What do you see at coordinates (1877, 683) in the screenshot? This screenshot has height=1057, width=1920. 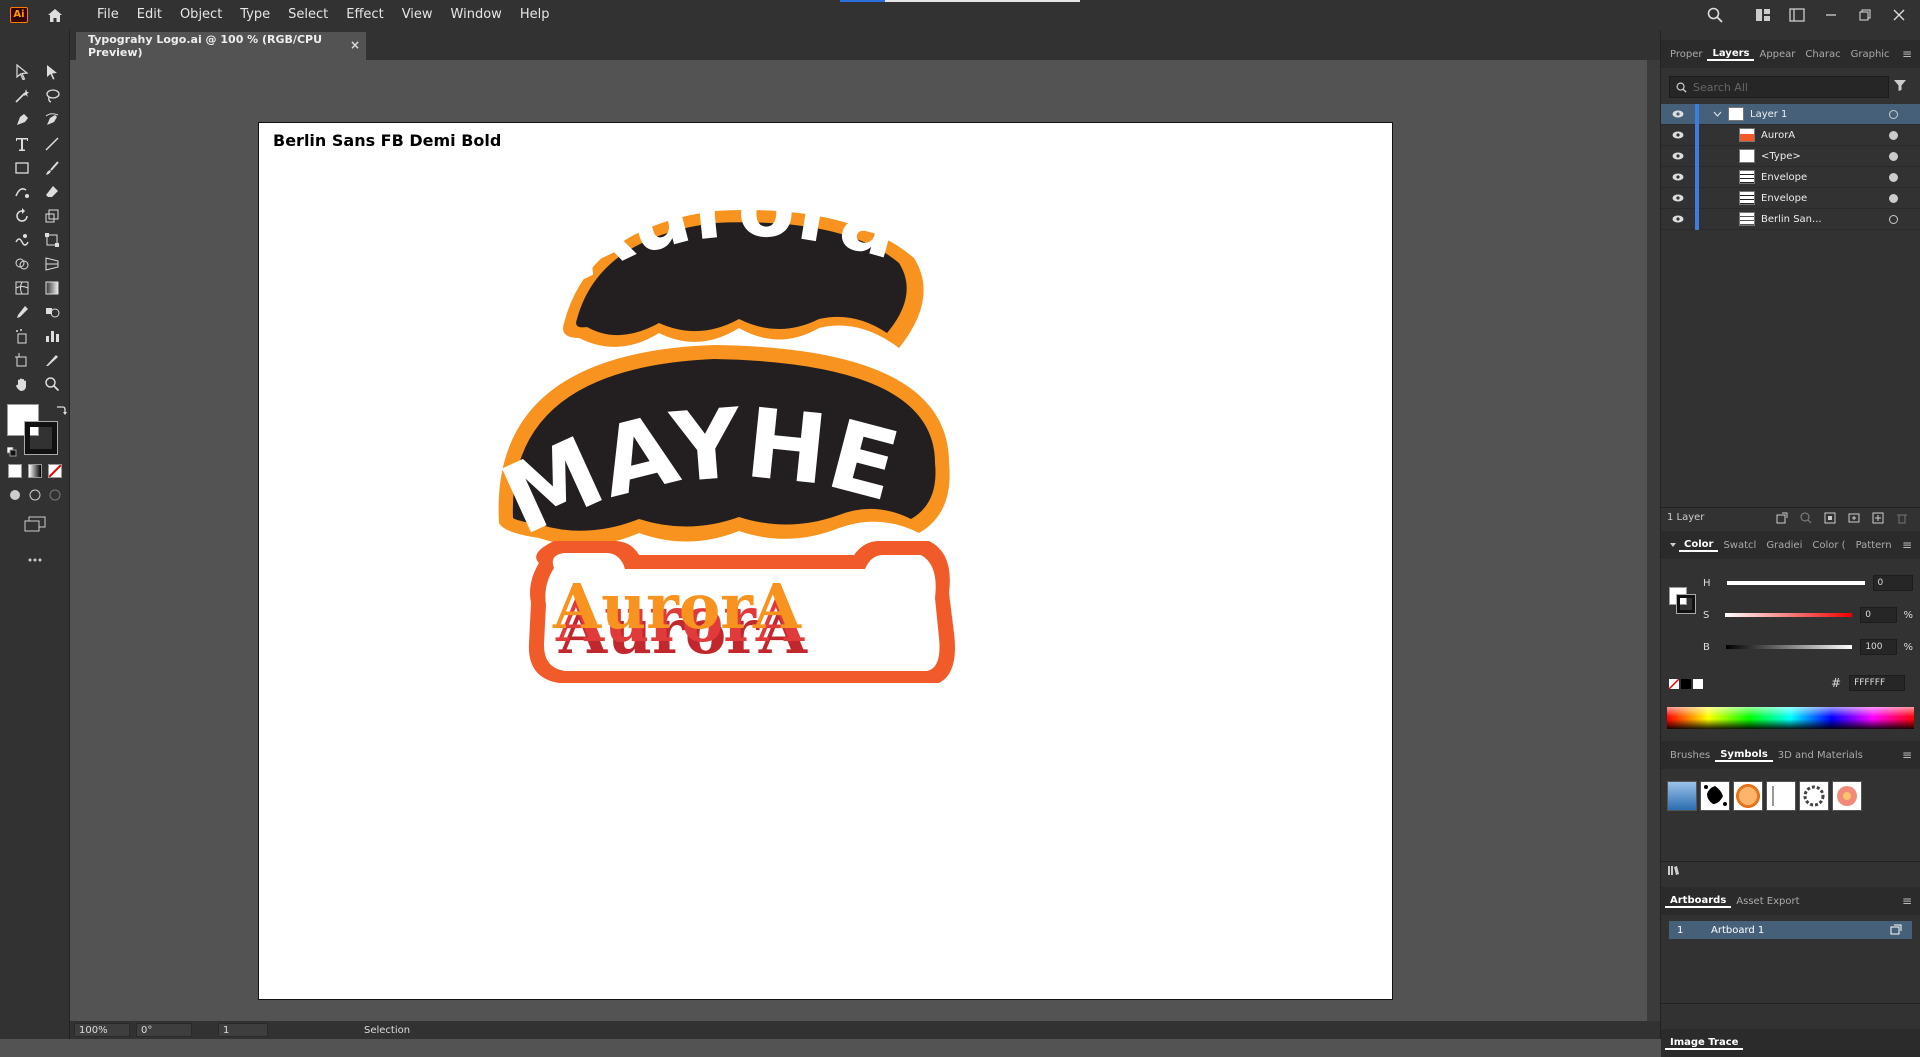 I see `hex-input: FFFFFF` at bounding box center [1877, 683].